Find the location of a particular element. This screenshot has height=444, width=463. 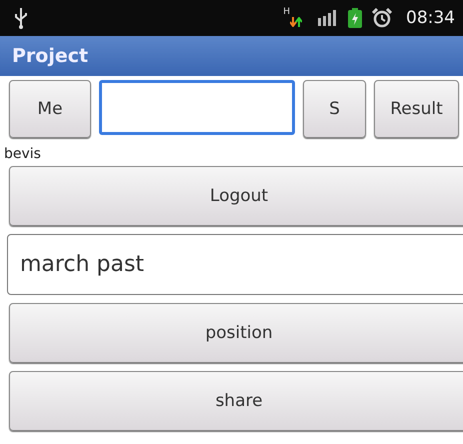

data-arrows-icon is located at coordinates (296, 22).